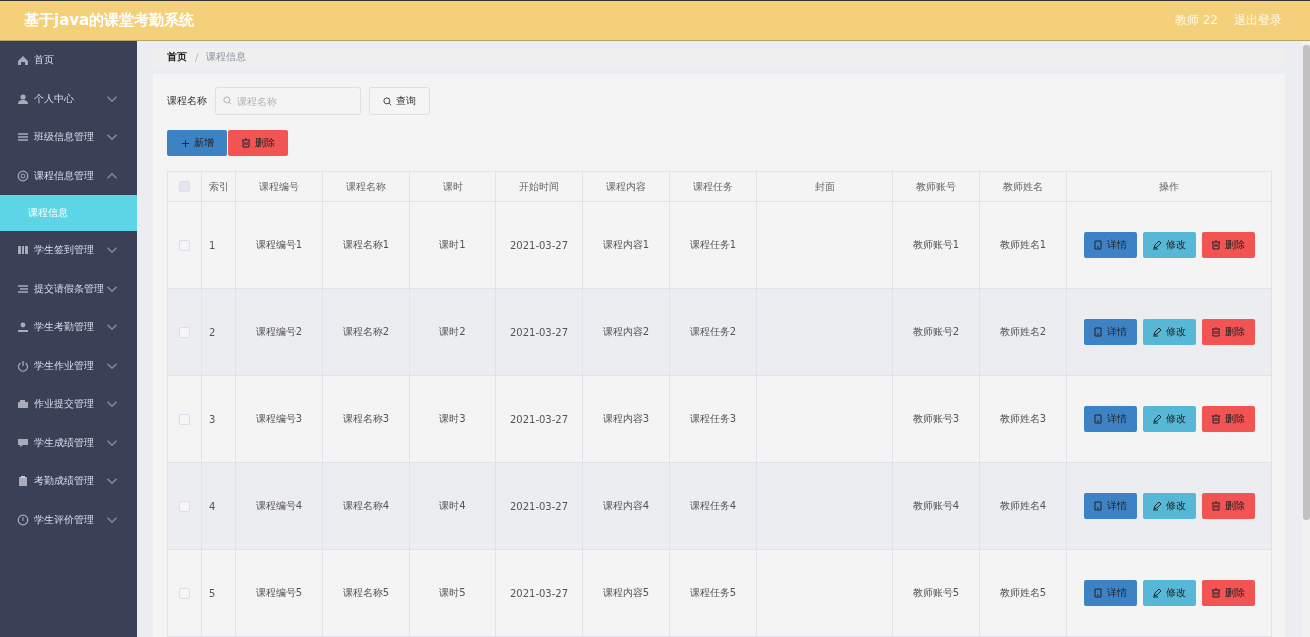 The height and width of the screenshot is (637, 1310). I want to click on column-header: 教师账号, so click(936, 186).